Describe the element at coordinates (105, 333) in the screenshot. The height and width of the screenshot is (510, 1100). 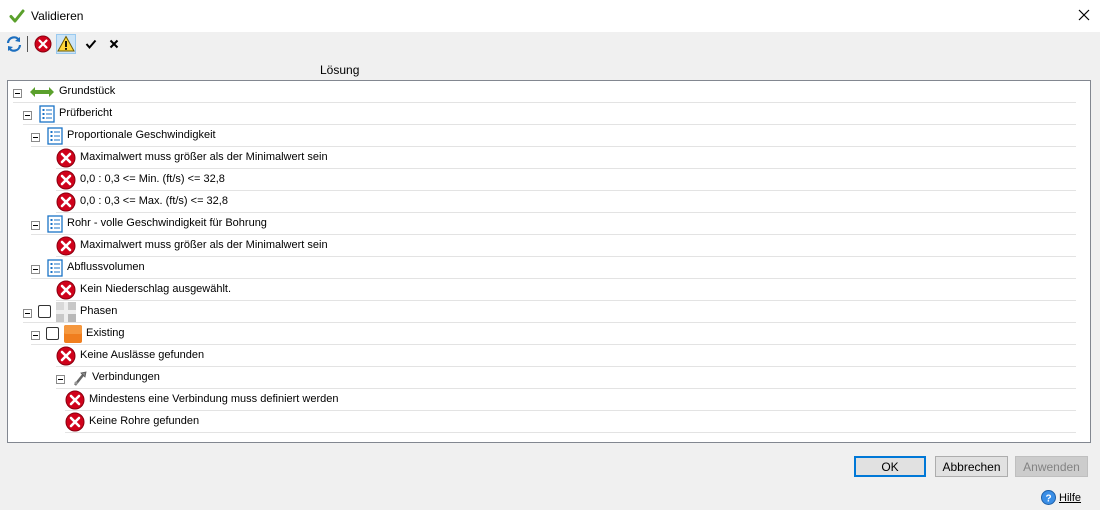
I see `tree-row-label: Existing` at that location.